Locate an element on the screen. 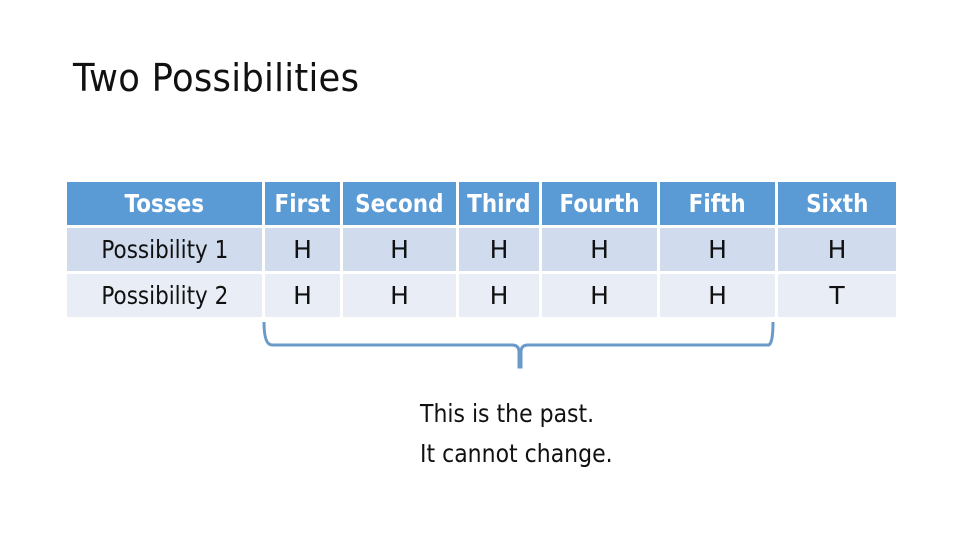 The image size is (960, 540). past-caption: This is the past. It cannot change. is located at coordinates (529, 434).